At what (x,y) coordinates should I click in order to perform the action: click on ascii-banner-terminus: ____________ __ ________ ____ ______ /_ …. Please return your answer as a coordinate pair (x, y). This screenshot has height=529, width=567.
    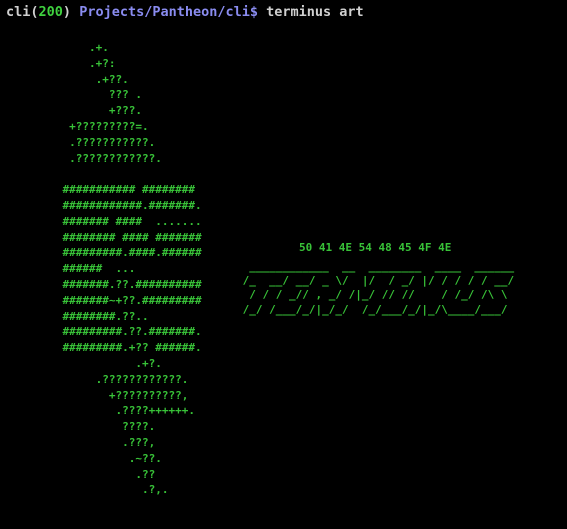
    Looking at the image, I should click on (378, 288).